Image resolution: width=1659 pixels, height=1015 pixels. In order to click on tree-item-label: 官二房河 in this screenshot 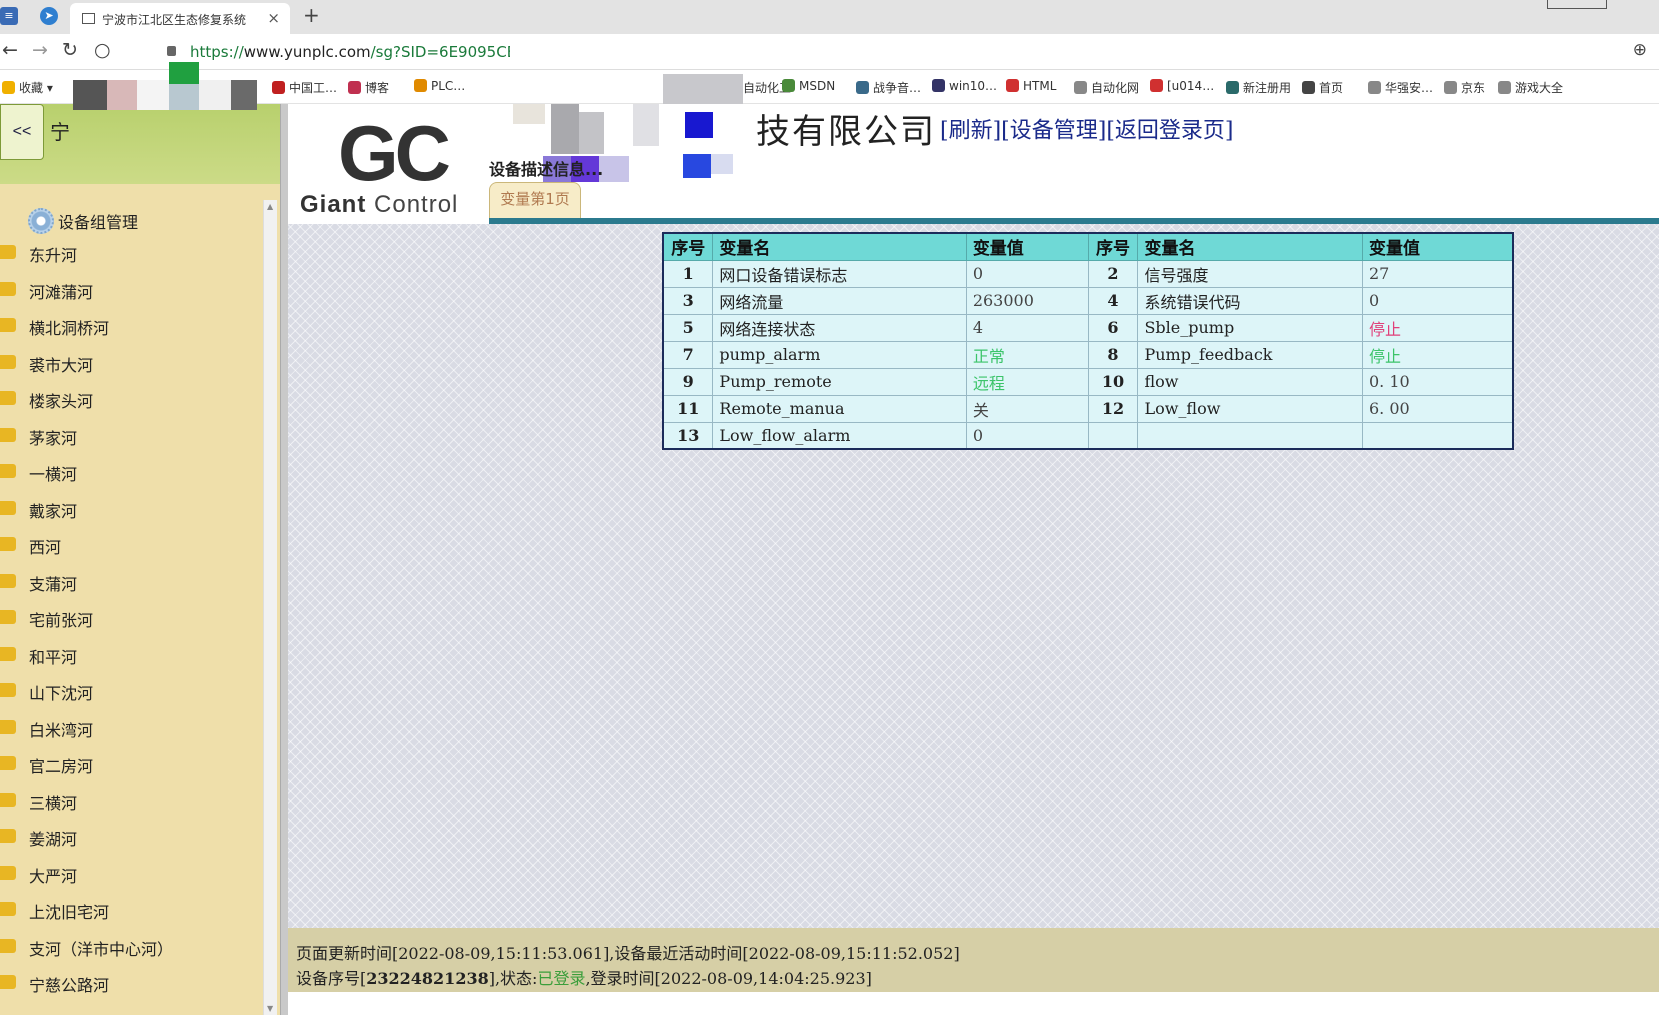, I will do `click(61, 766)`.